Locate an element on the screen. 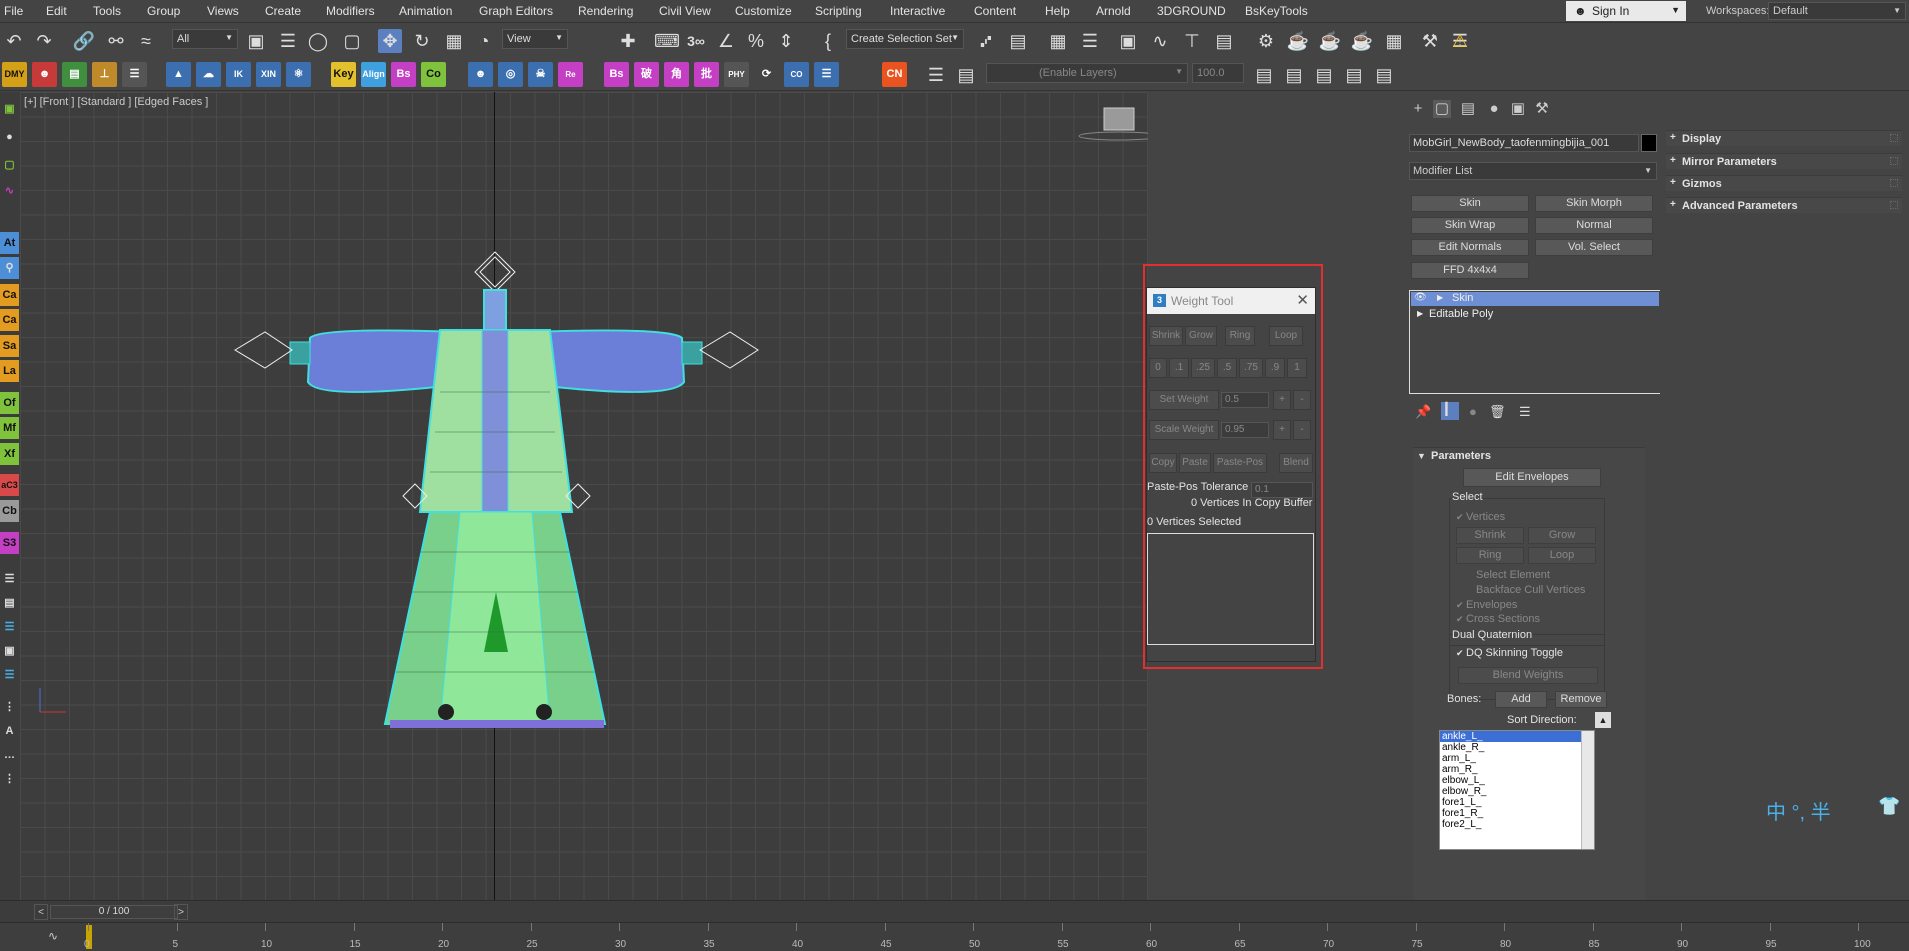  warning-icon: ⚠ is located at coordinates (1460, 41).